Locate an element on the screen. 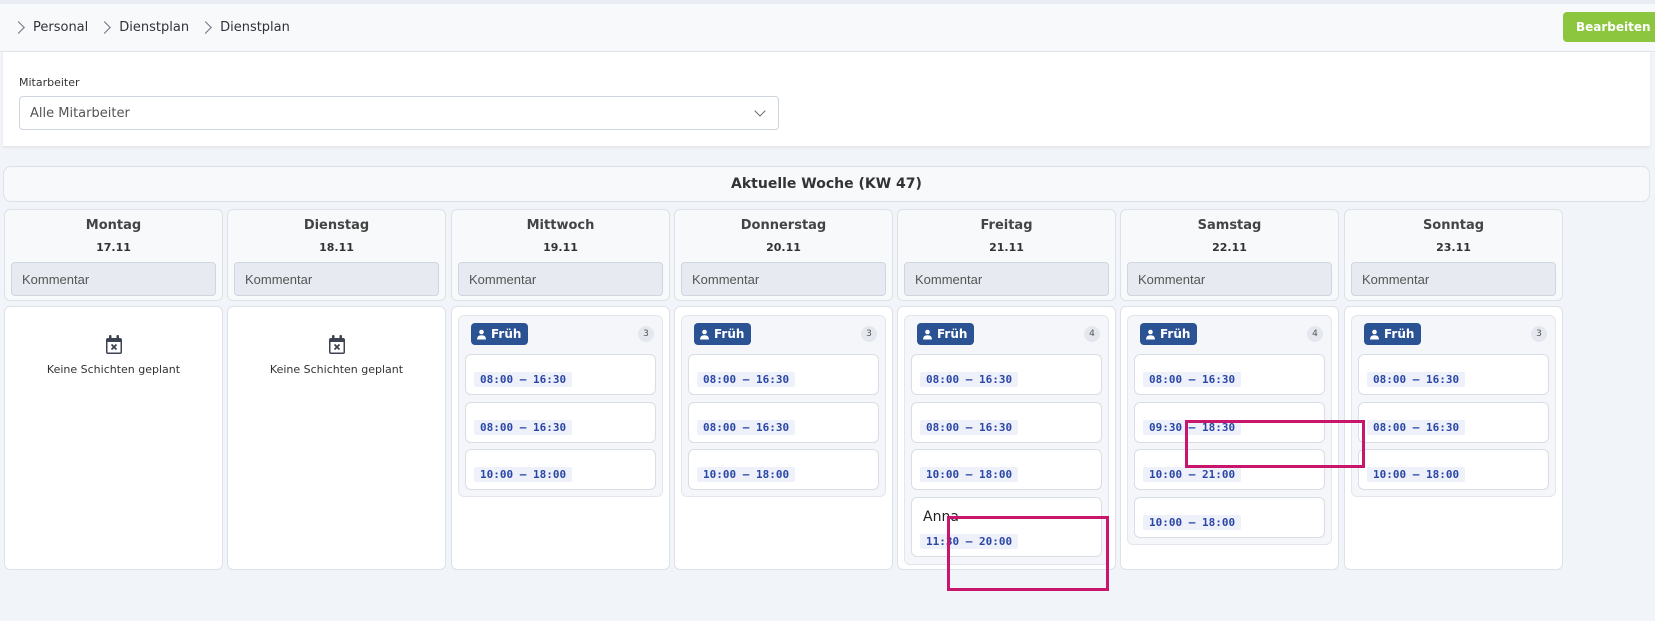  day-header-thursday: Donnerstag 20.11 Kommentar is located at coordinates (783, 255).